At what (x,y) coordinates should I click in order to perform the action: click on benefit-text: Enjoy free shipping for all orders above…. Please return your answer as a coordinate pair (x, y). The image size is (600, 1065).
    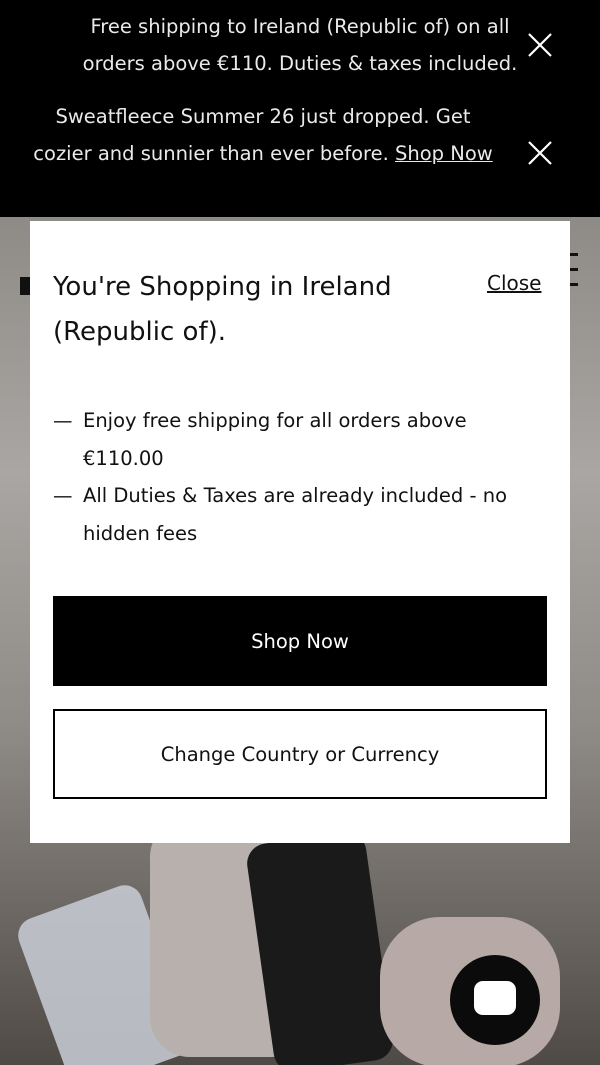
    Looking at the image, I should click on (275, 439).